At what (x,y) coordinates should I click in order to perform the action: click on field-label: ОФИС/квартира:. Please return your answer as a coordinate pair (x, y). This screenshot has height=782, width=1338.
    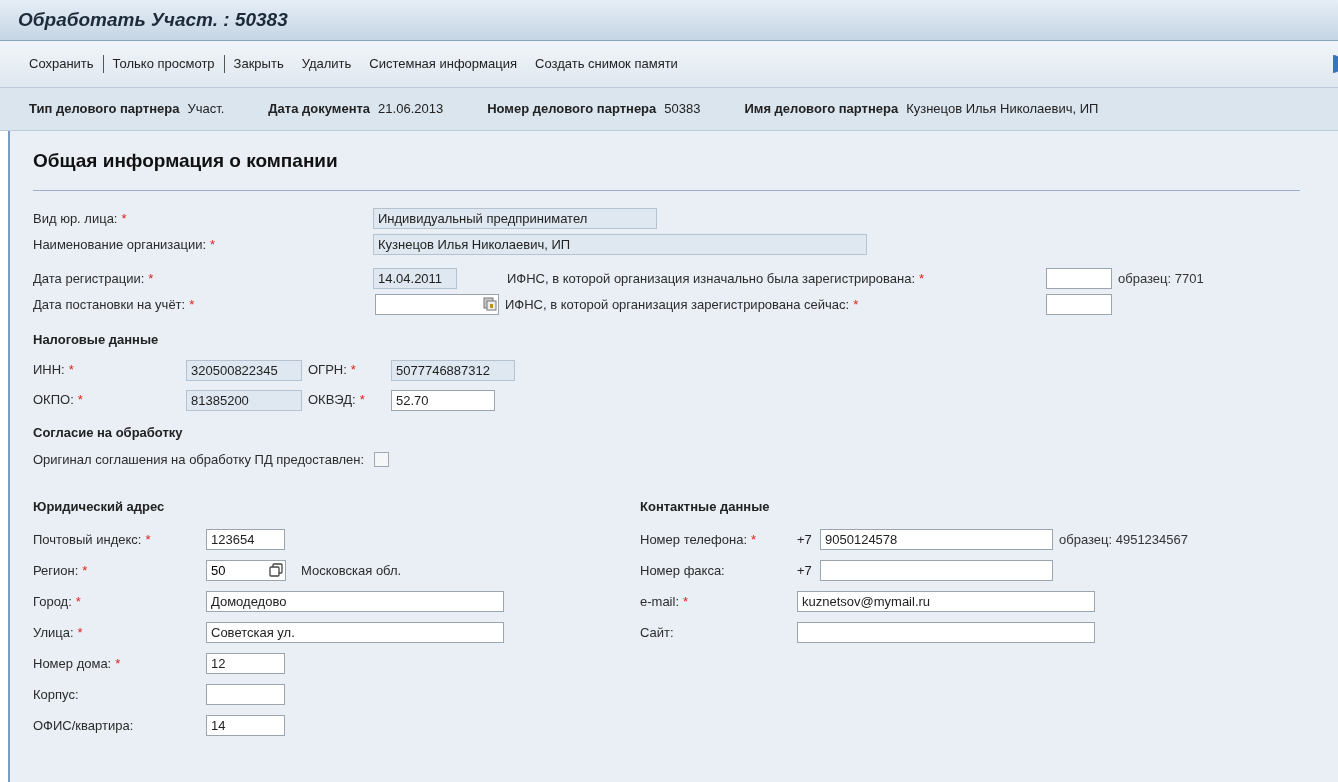
    Looking at the image, I should click on (83, 725).